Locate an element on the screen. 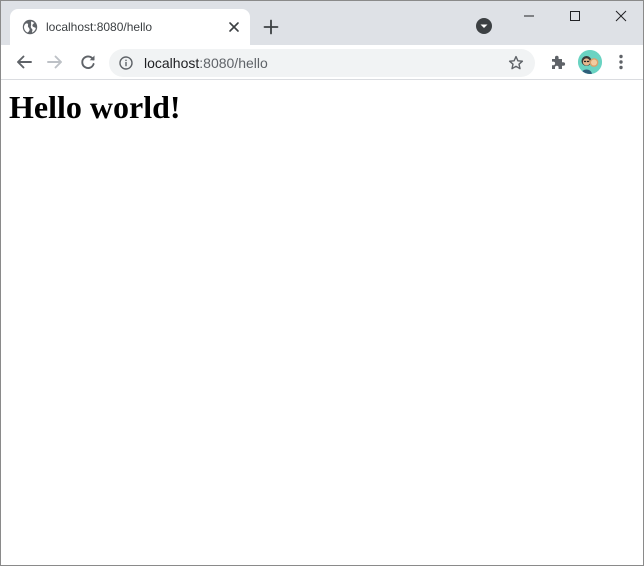  page-heading: Hello world! is located at coordinates (95, 107).